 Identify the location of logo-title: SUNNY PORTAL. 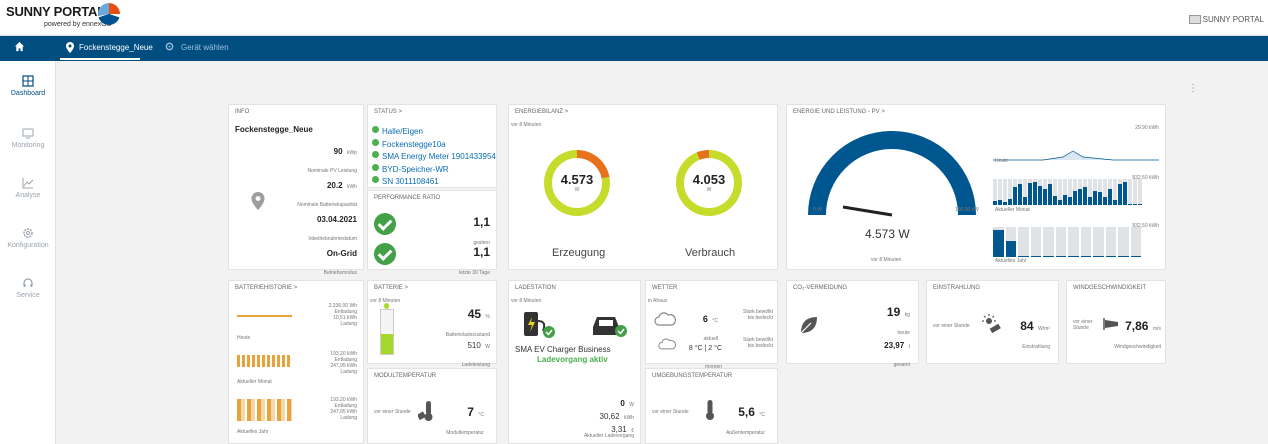
(55, 11).